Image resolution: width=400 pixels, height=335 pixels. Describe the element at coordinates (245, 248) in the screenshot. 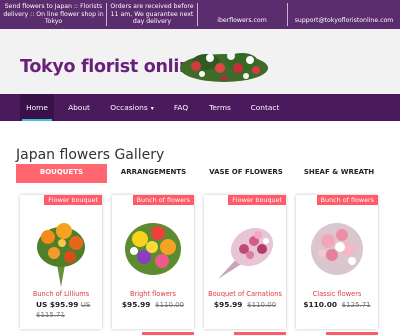

I see `product-image-carnations` at that location.